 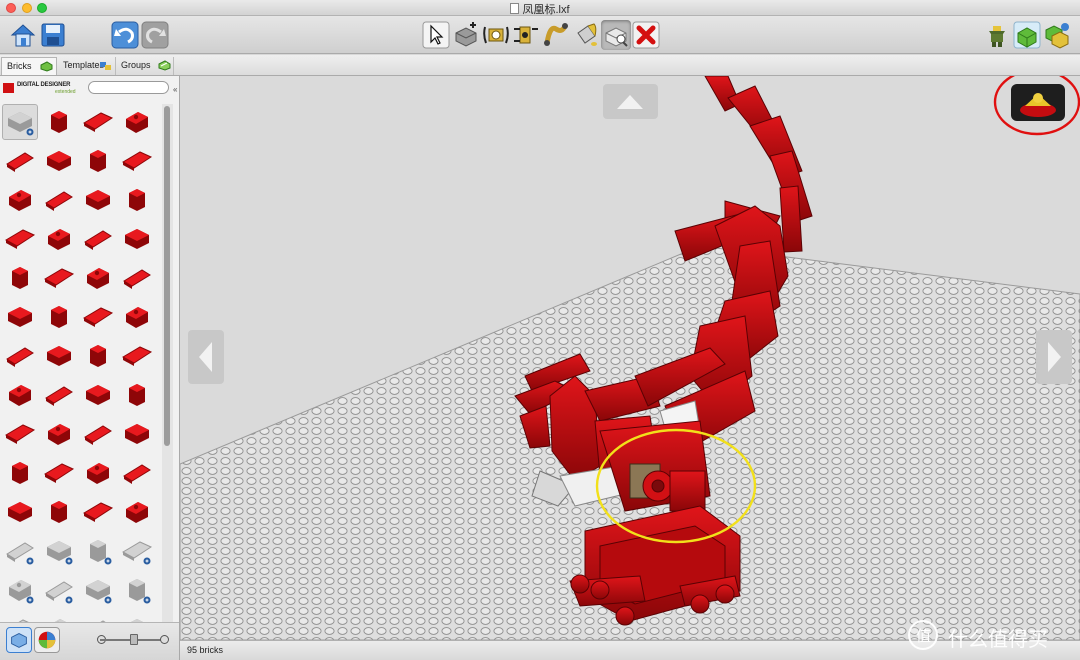 What do you see at coordinates (59, 551) in the screenshot?
I see `brick-technic-brick-2x2b-grey` at bounding box center [59, 551].